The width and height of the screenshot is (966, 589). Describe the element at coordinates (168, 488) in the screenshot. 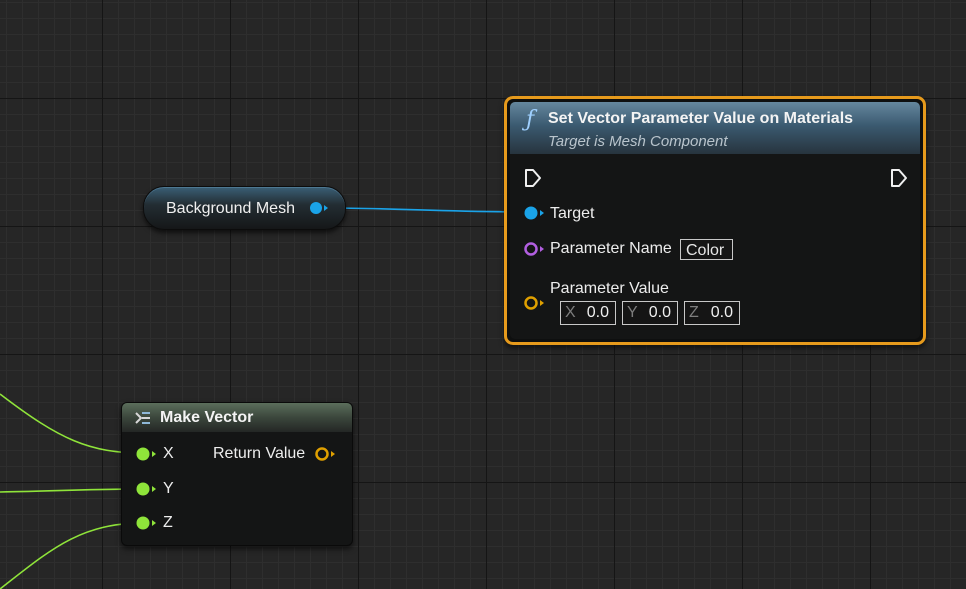

I see `y-input-label: Y` at that location.